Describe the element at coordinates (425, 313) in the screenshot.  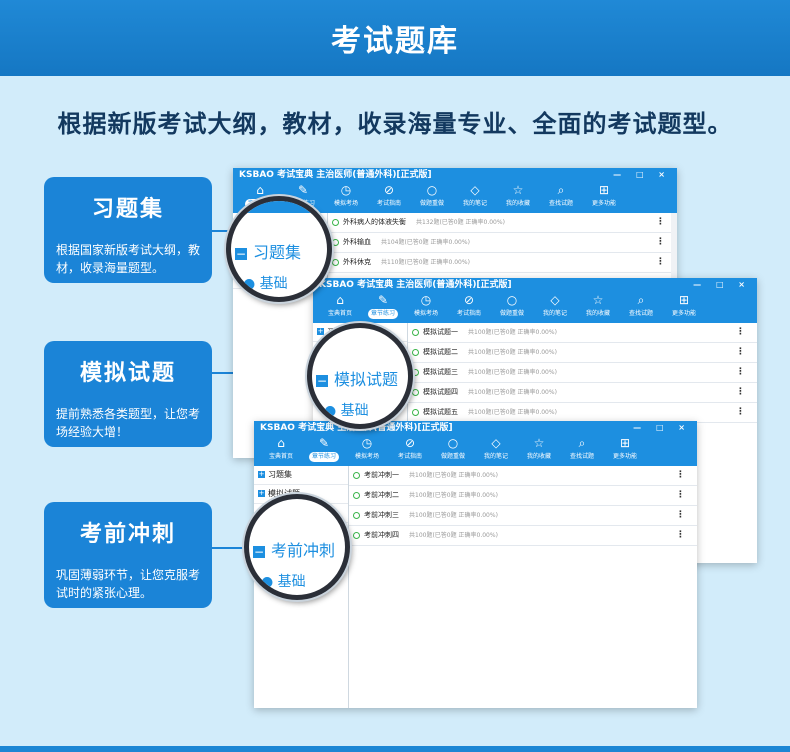
I see `toolbar-label: 模拟考场` at that location.